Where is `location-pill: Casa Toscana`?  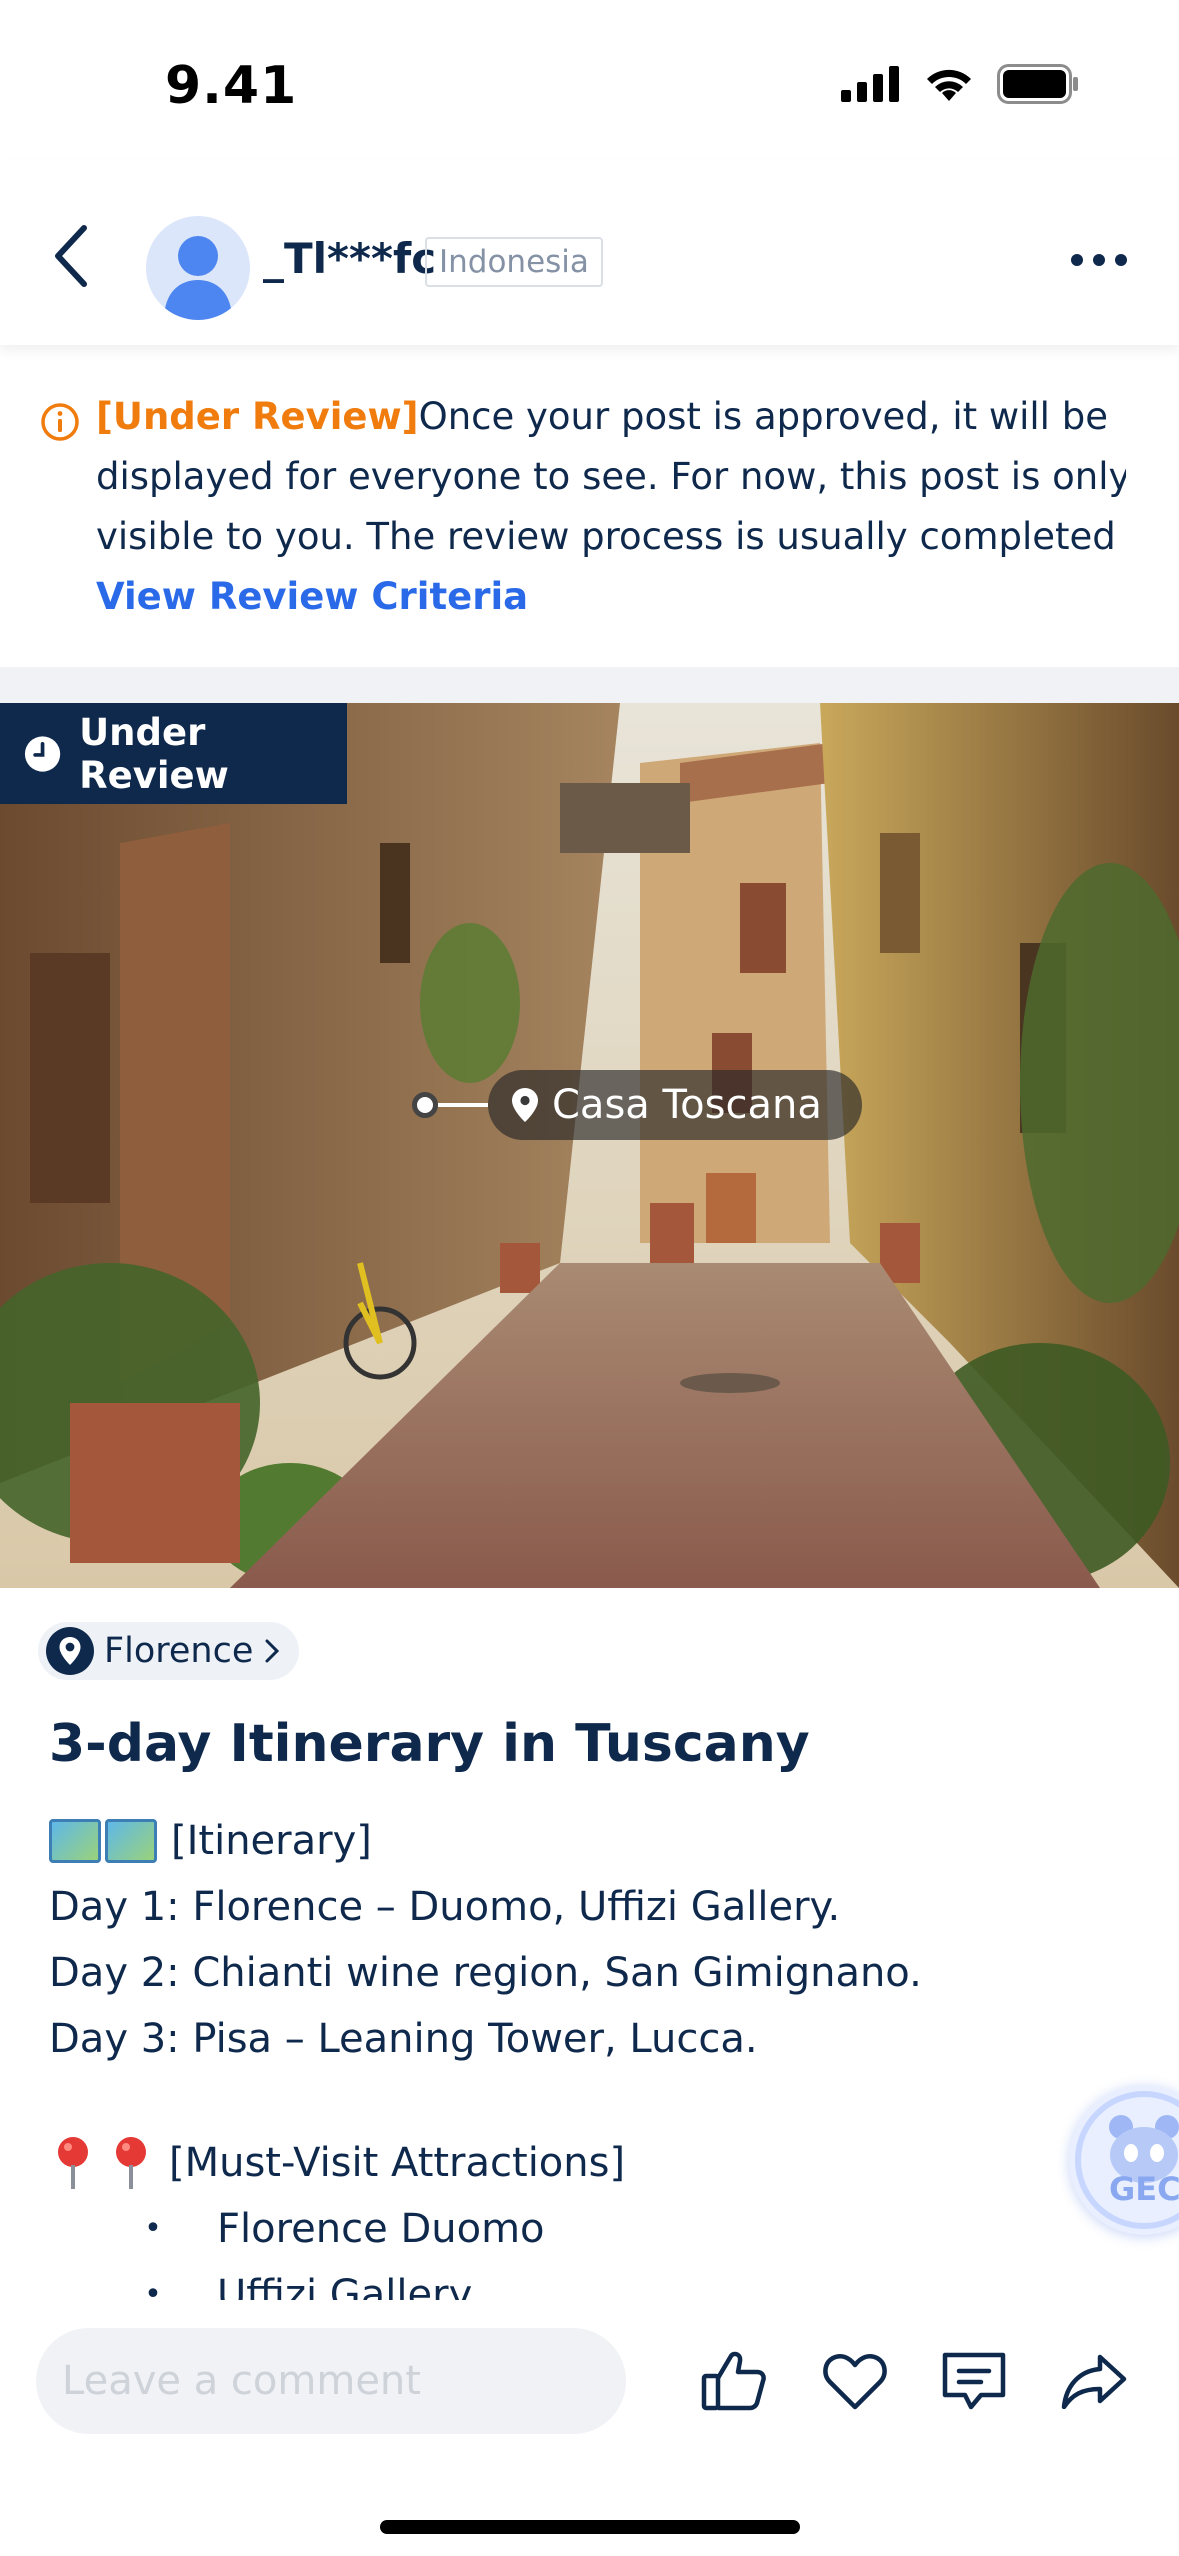 location-pill: Casa Toscana is located at coordinates (675, 1105).